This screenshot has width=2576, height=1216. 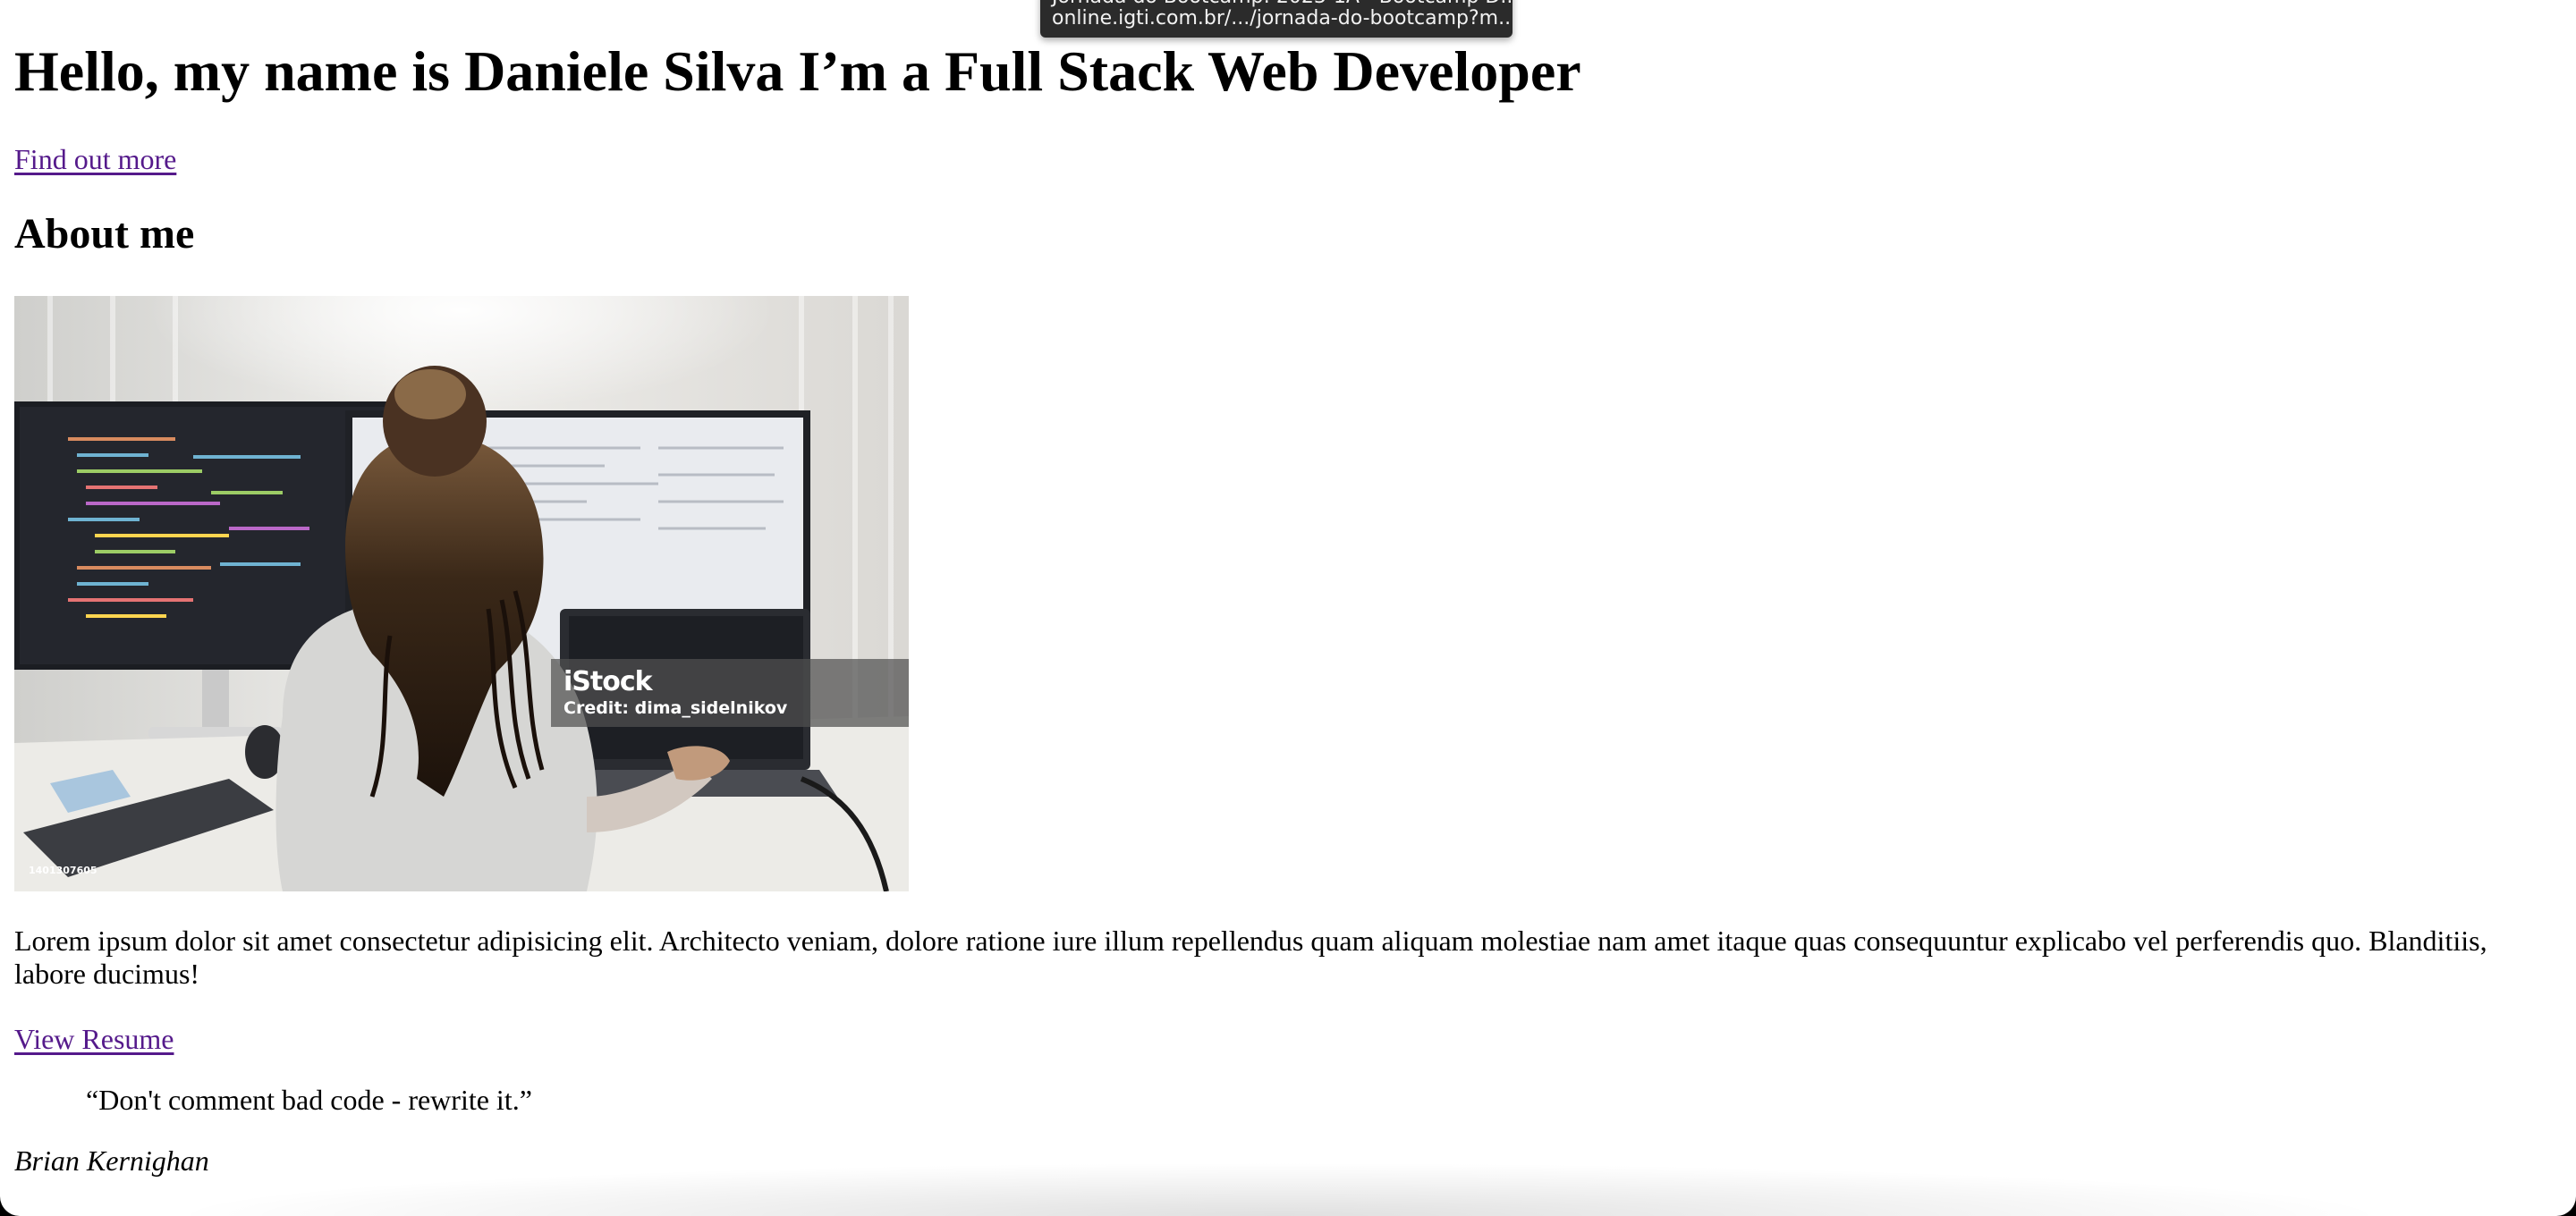 I want to click on quote-text: “Don't comment bad code - rewrite it.”, so click(x=309, y=1100).